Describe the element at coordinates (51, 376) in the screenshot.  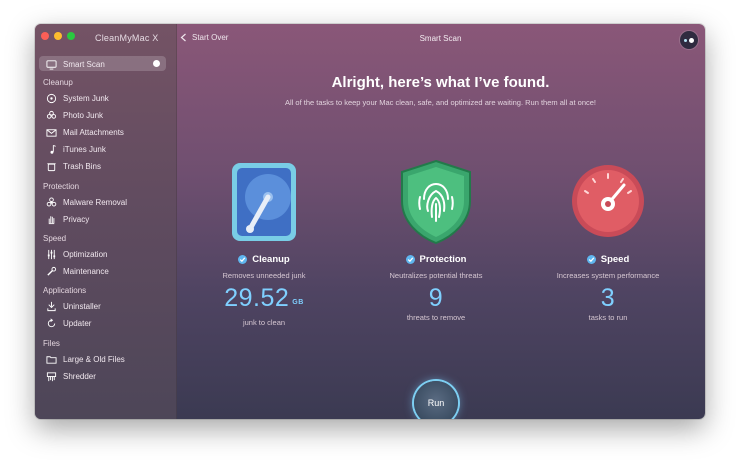
I see `shredder-icon` at that location.